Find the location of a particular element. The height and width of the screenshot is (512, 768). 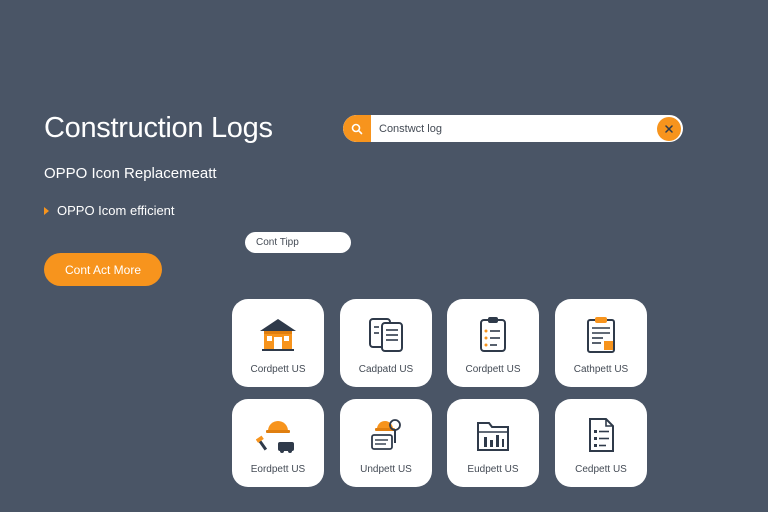

card-folder-chart: Eudpett US is located at coordinates (493, 443).